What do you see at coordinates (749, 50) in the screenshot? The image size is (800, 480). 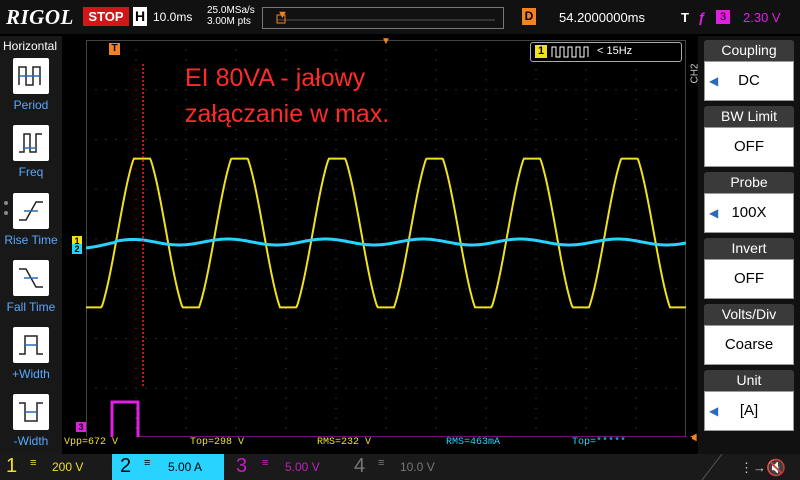 I see `coupling-title: Coupling` at bounding box center [749, 50].